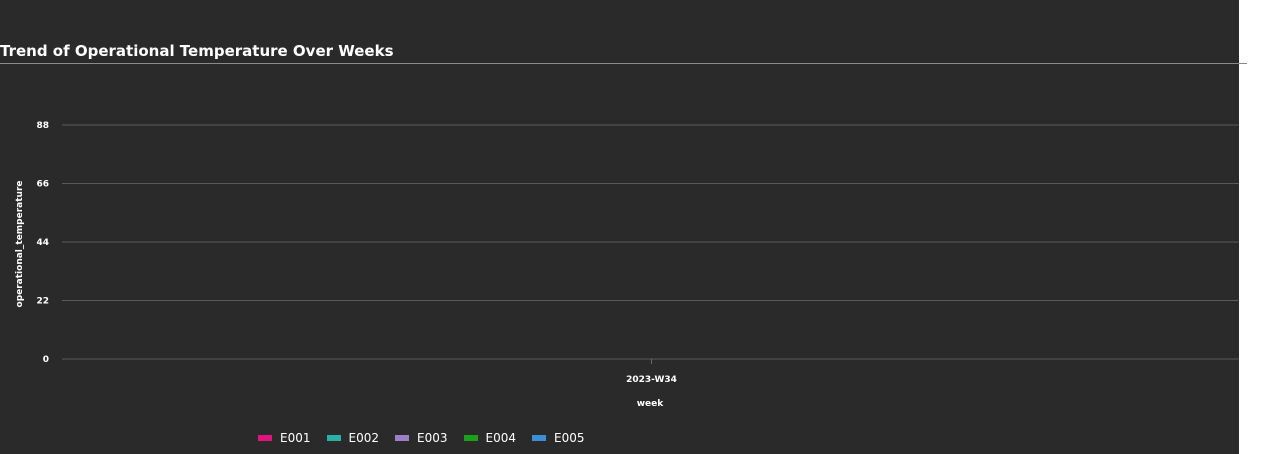 The height and width of the screenshot is (454, 1280). Describe the element at coordinates (364, 438) in the screenshot. I see `legend-label: E002` at that location.